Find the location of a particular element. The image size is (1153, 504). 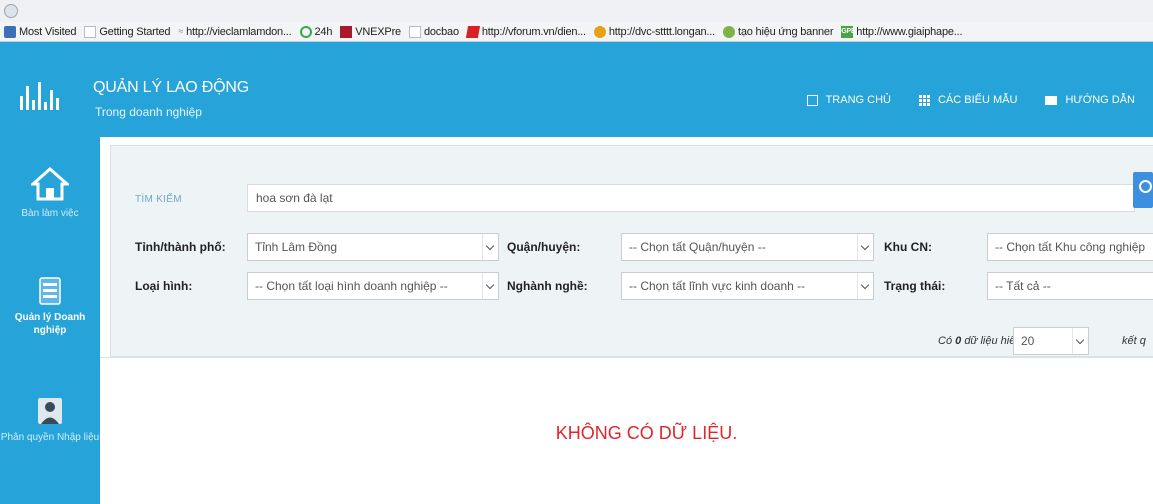

sidebar-item-label: Quản lý Doanh nghiệp is located at coordinates (50, 324).